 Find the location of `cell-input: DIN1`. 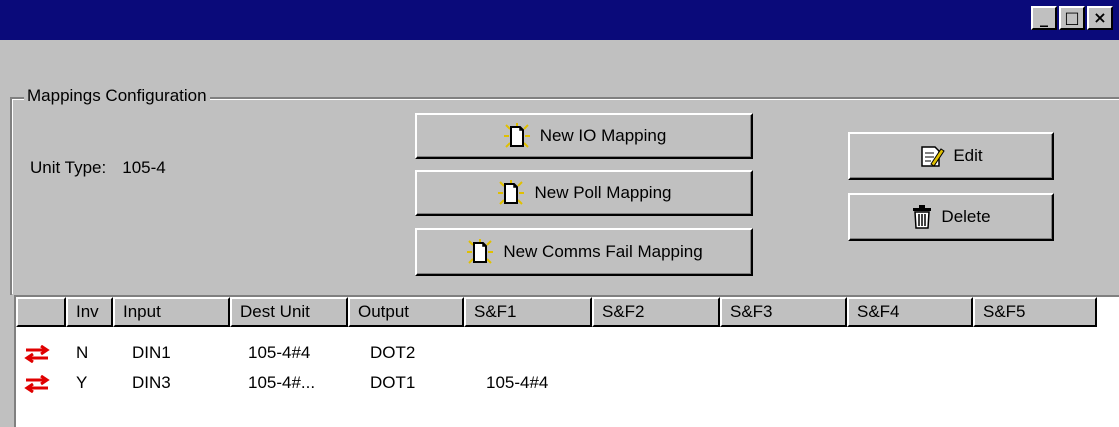

cell-input: DIN1 is located at coordinates (151, 352).